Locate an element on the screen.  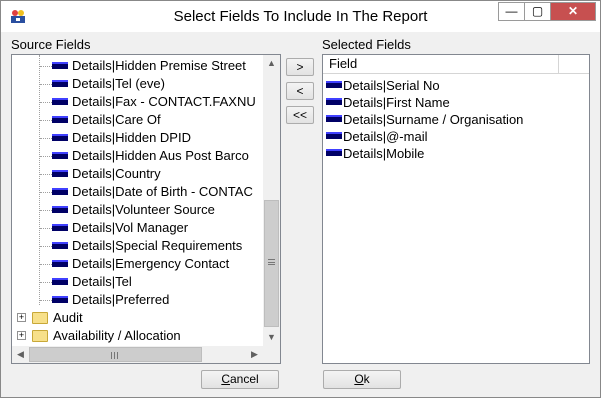
cancel-button: Cancel is located at coordinates (240, 379).